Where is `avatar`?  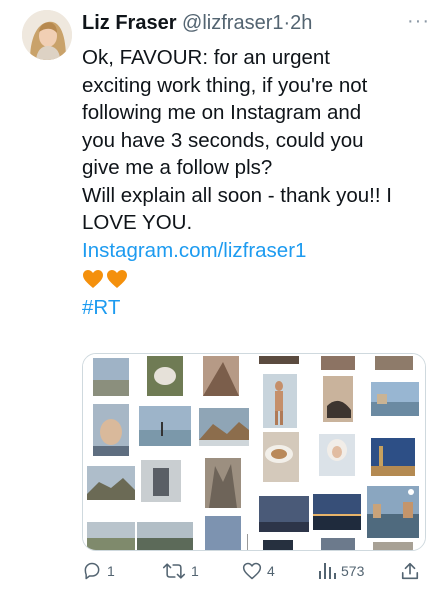 avatar is located at coordinates (47, 35).